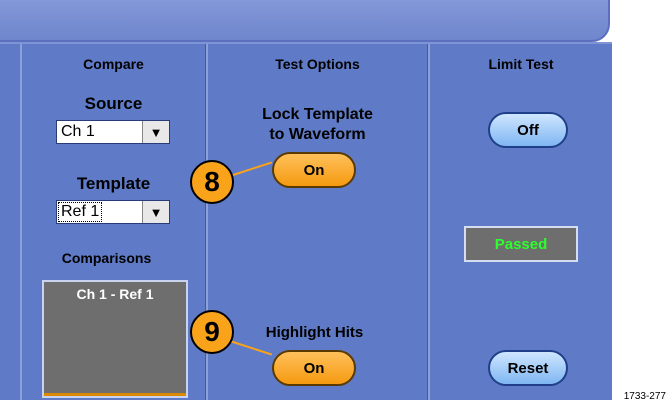  Describe the element at coordinates (115, 294) in the screenshot. I see `list-item: Ch 1 - Ref 1` at that location.